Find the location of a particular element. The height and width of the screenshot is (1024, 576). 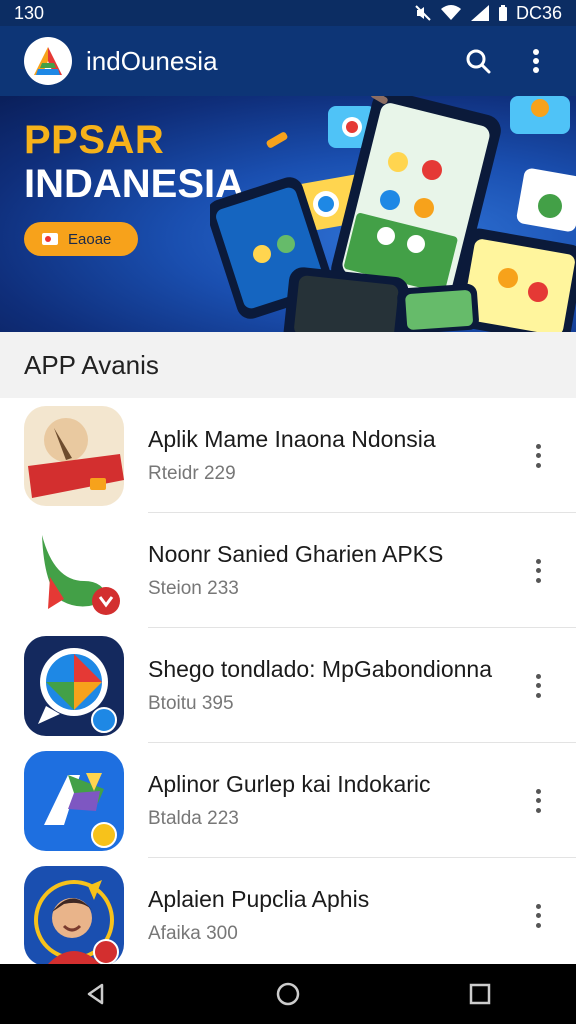

app-list-item: Shego tondlado: MpGabondionna Btoitu 395 is located at coordinates (288, 685).